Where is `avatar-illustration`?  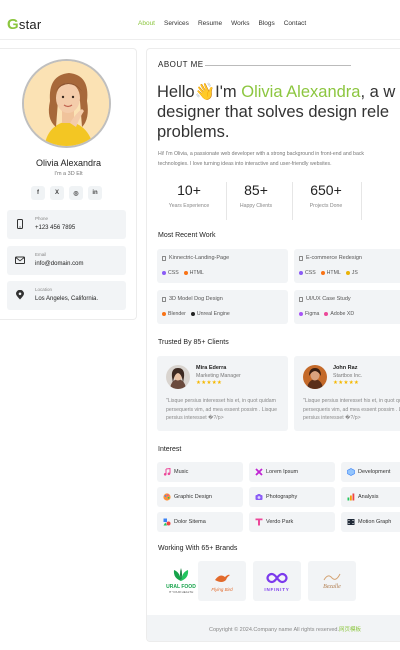
avatar-illustration is located at coordinates (66, 103).